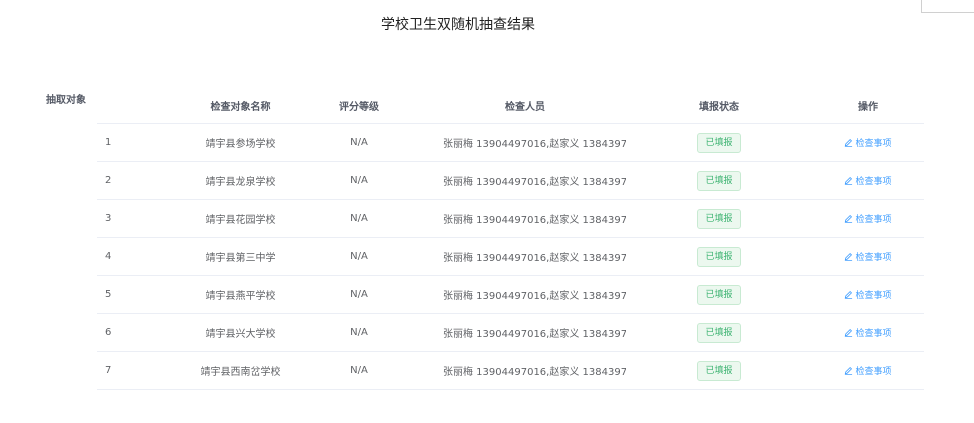  What do you see at coordinates (458, 25) in the screenshot?
I see `page-title: 学校卫生双随机抽查结果` at bounding box center [458, 25].